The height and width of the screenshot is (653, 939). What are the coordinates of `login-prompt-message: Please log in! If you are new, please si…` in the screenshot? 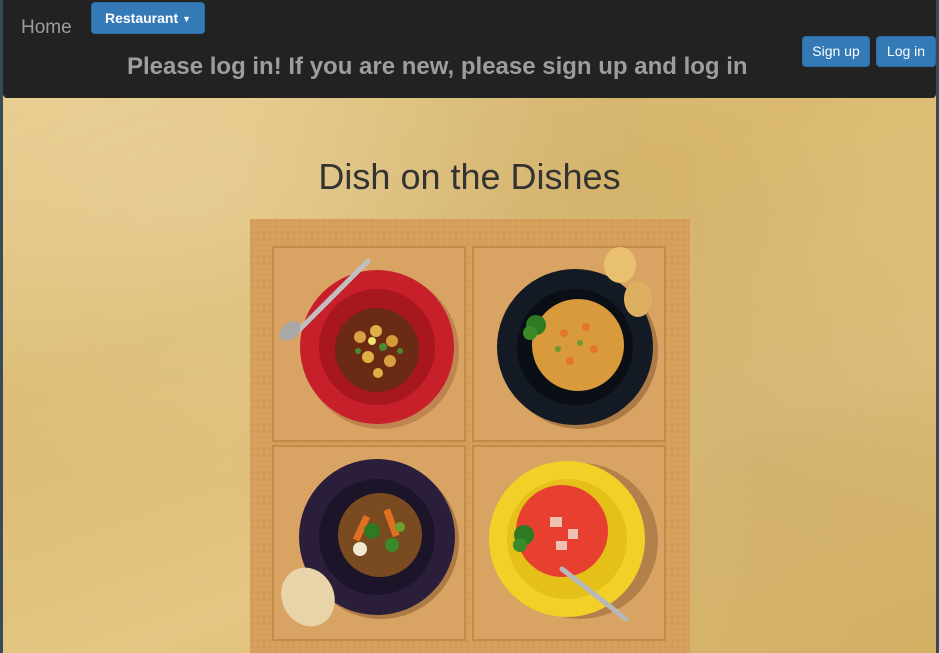 It's located at (437, 66).